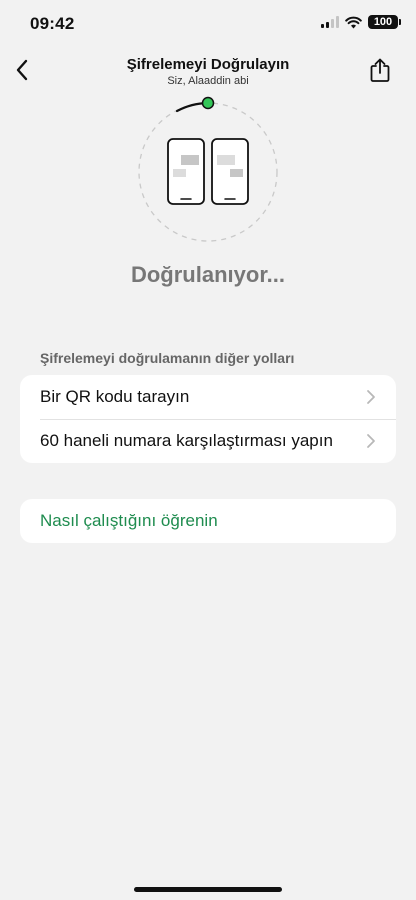 This screenshot has height=900, width=416. I want to click on battery-icon: 100, so click(384, 22).